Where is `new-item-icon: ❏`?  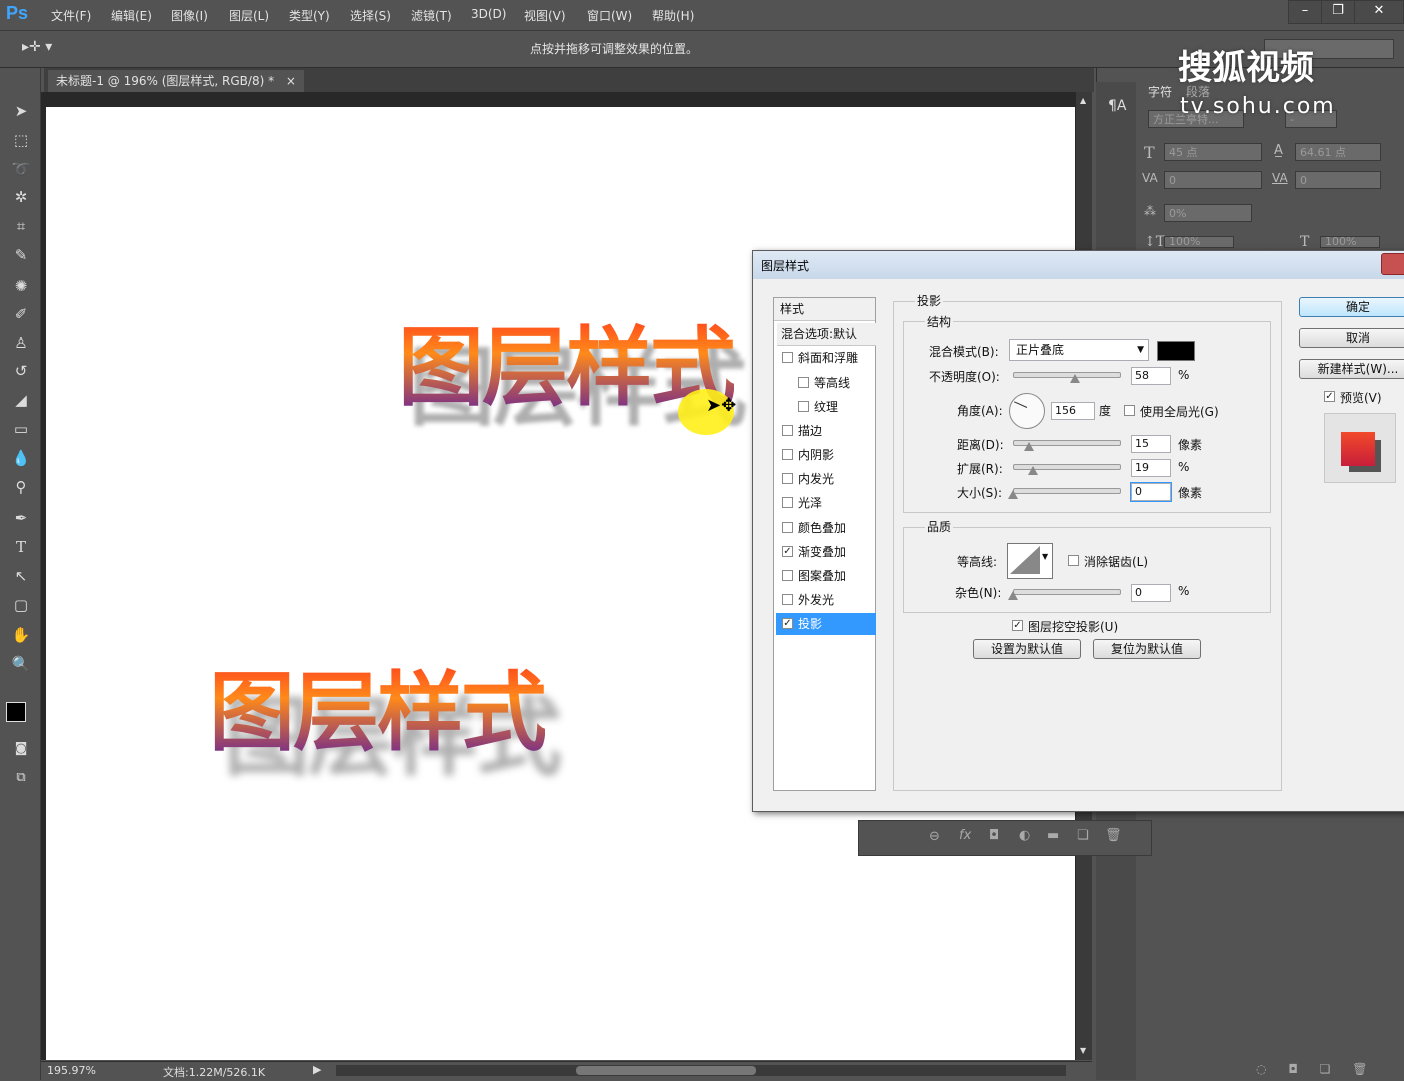 new-item-icon: ❏ is located at coordinates (1325, 1069).